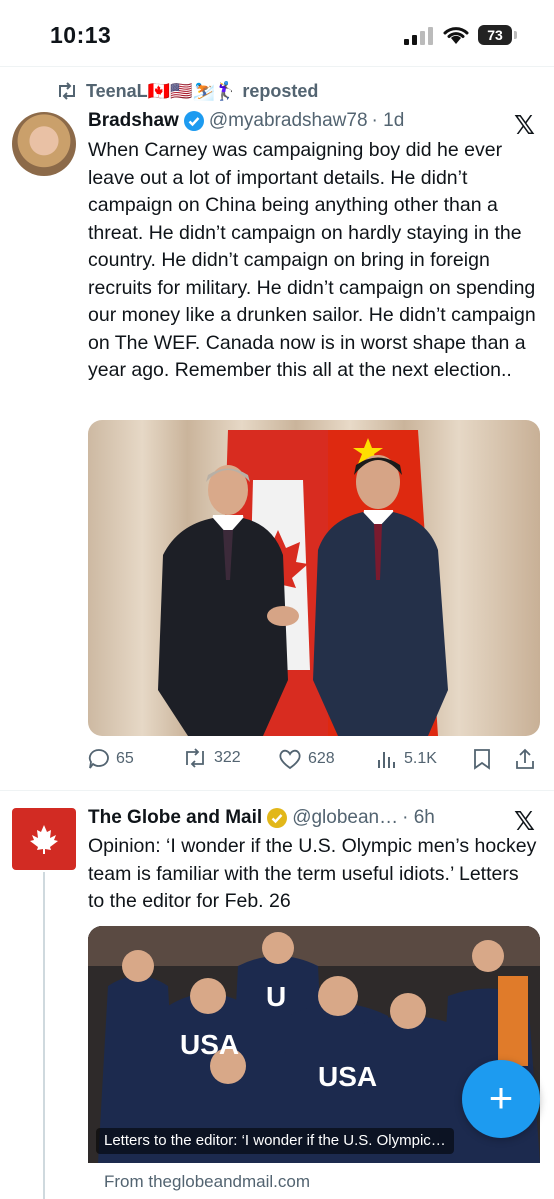  Describe the element at coordinates (44, 1035) in the screenshot. I see `thread-line` at that location.